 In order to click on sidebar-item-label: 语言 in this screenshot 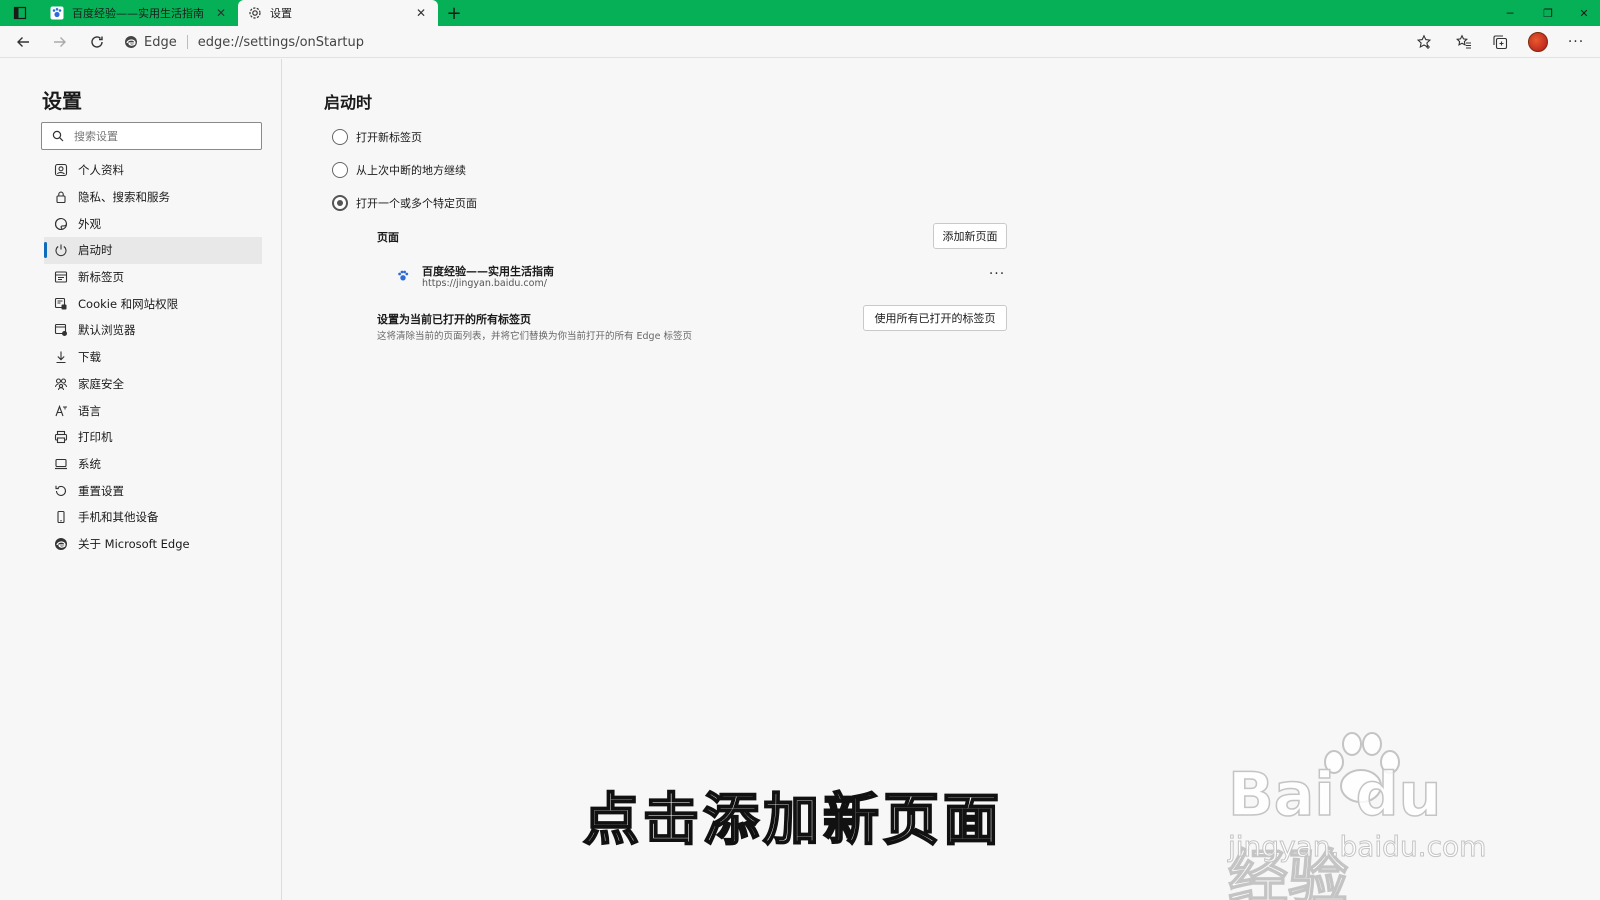, I will do `click(89, 410)`.